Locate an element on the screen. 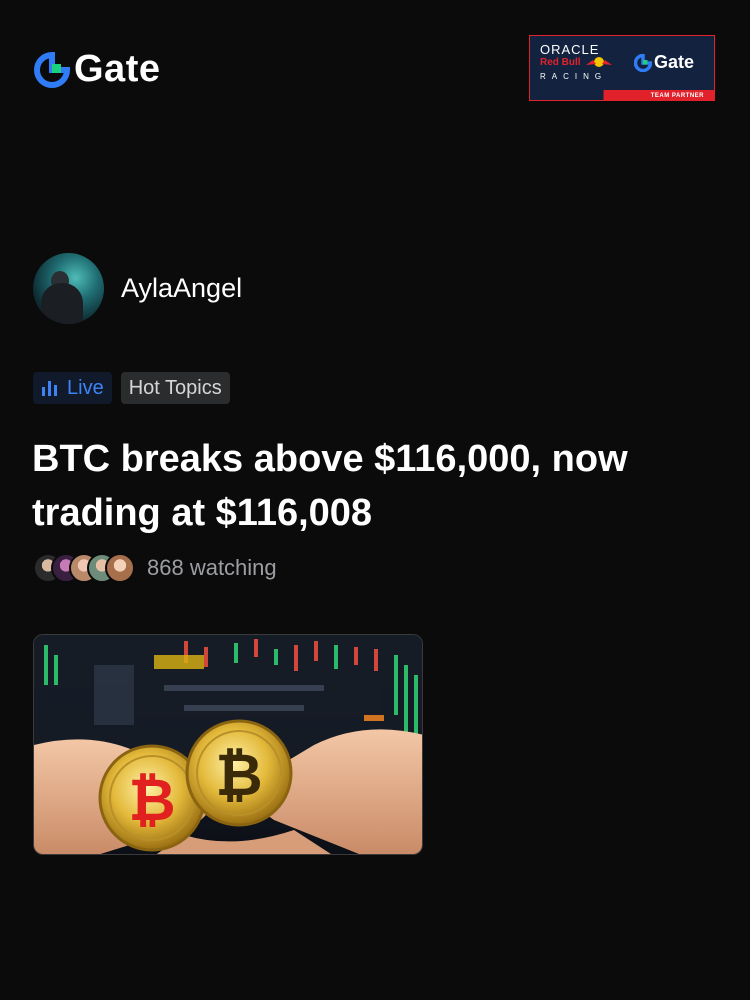 The height and width of the screenshot is (1000, 750). live-tag-label: Live is located at coordinates (85, 387).